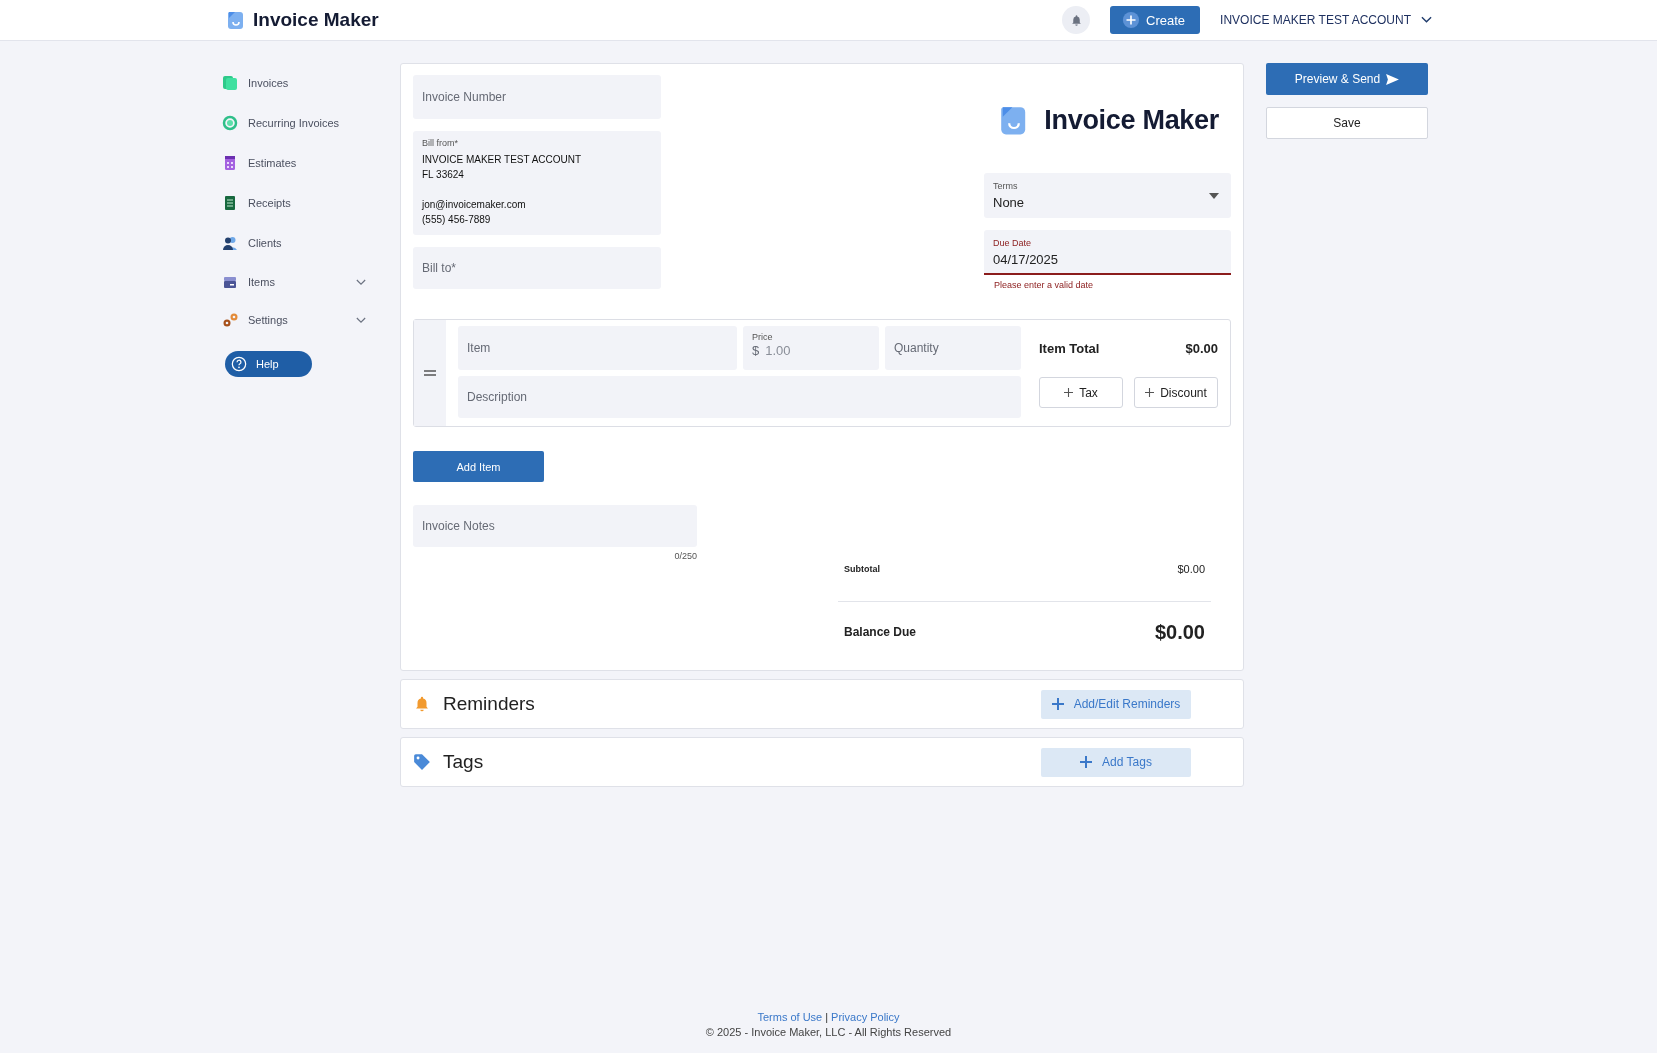 The height and width of the screenshot is (1053, 1657). Describe the element at coordinates (1107, 252) in the screenshot. I see `due-date-field: Due Date 04/17/2025` at that location.